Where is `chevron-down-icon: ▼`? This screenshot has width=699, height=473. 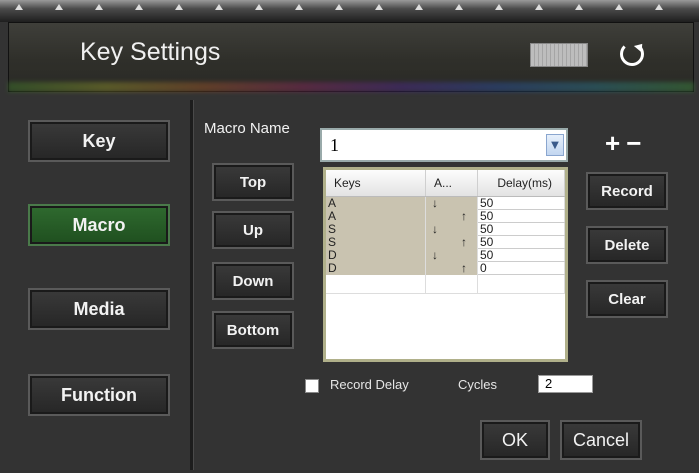 chevron-down-icon: ▼ is located at coordinates (555, 145).